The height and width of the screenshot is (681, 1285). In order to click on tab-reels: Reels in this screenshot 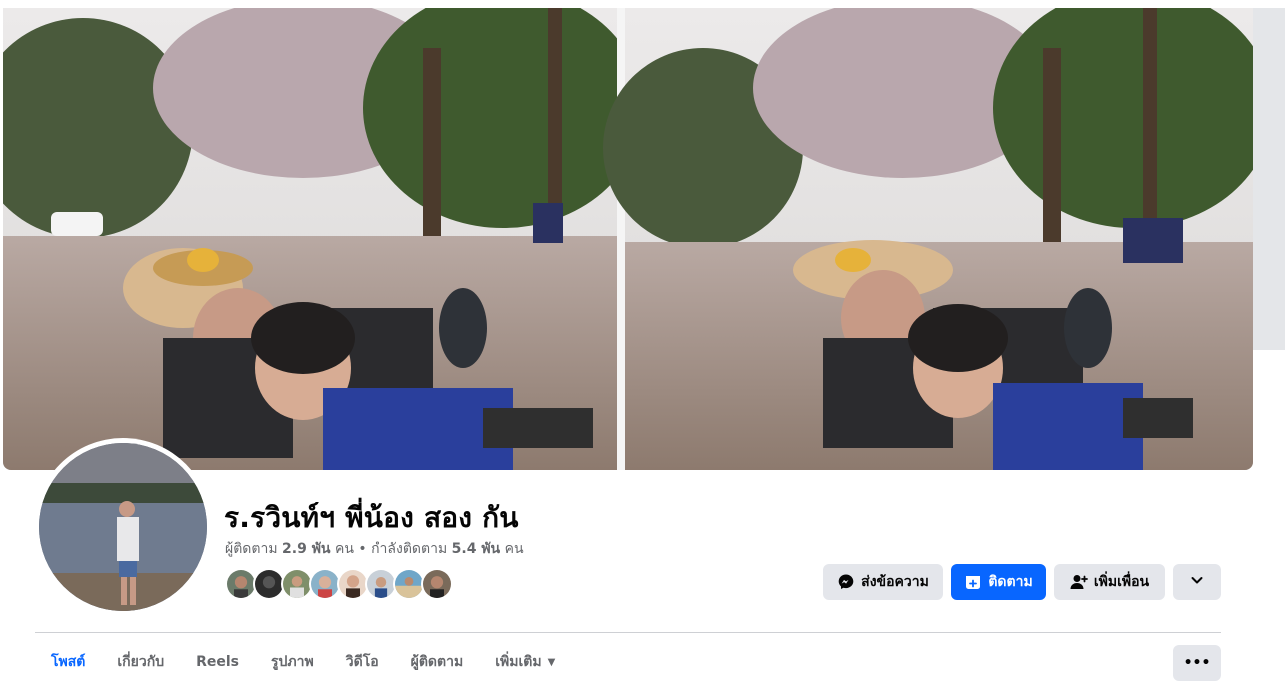, I will do `click(217, 660)`.